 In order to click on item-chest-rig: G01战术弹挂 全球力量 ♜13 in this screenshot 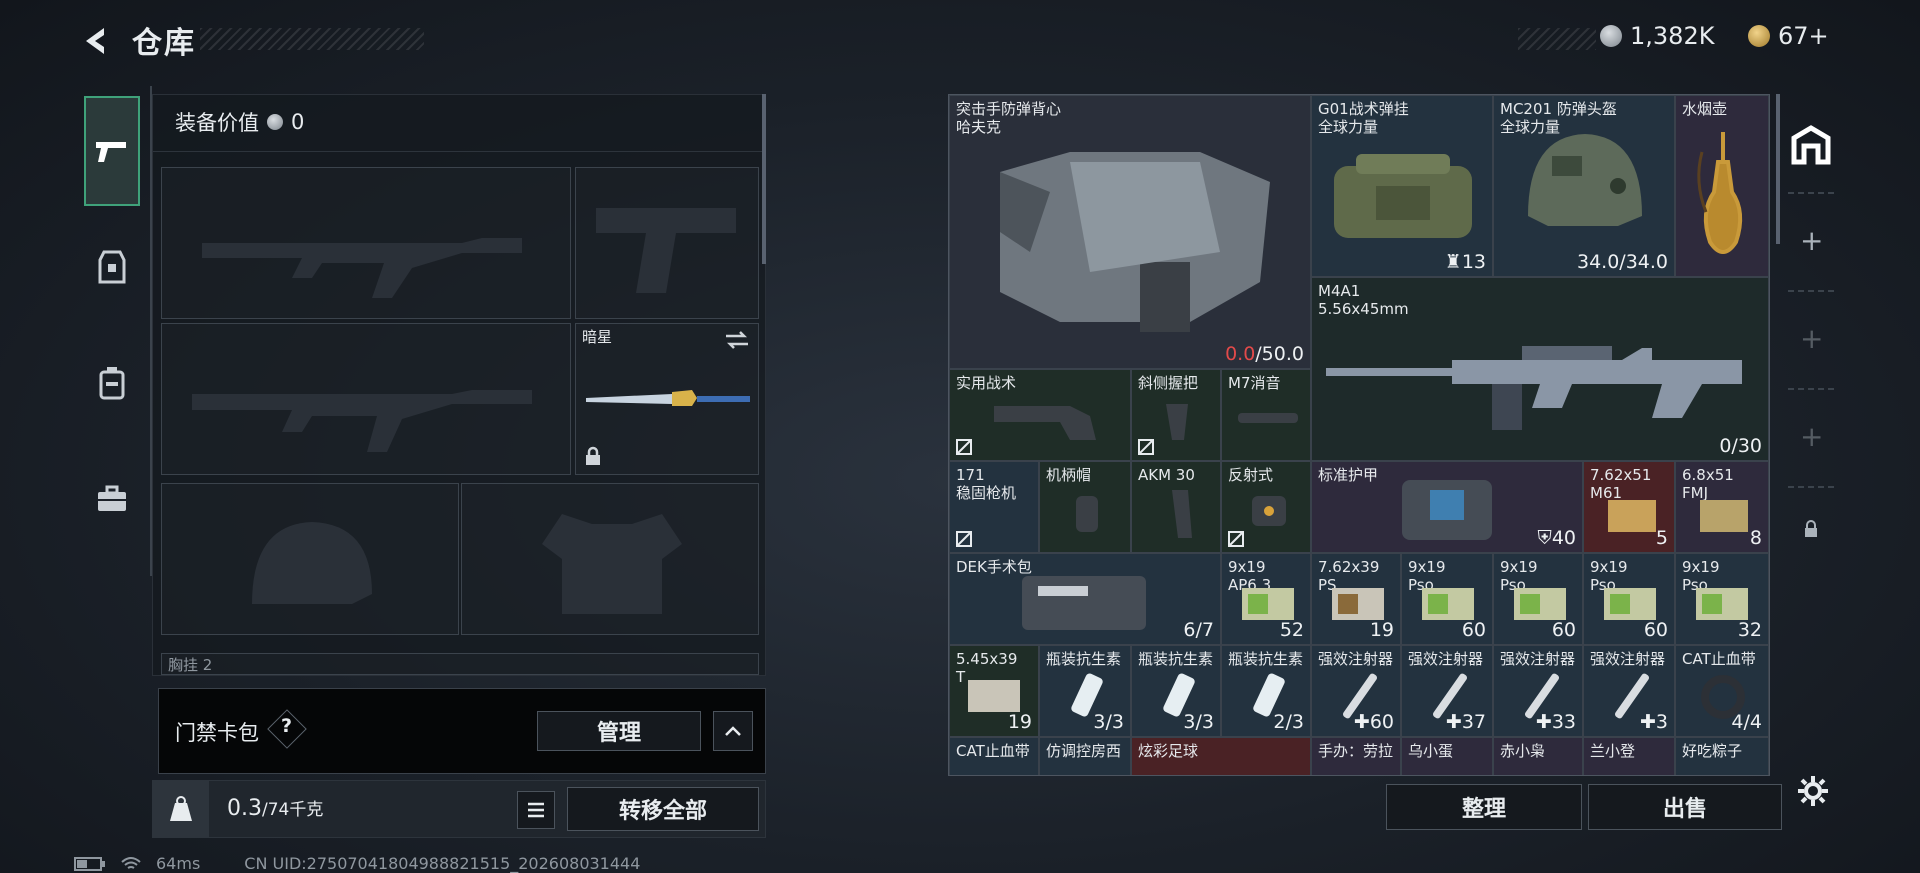, I will do `click(1402, 186)`.